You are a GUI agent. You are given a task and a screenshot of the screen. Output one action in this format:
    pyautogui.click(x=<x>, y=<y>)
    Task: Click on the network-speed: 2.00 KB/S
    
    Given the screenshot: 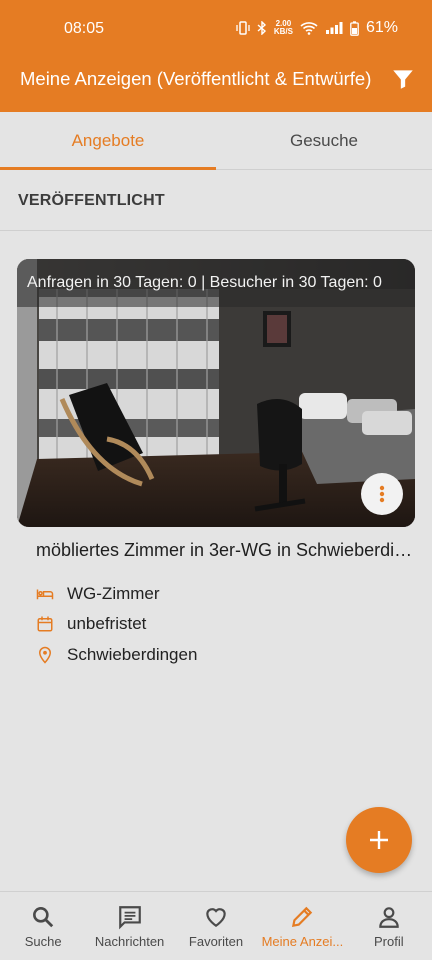 What is the action you would take?
    pyautogui.click(x=283, y=28)
    